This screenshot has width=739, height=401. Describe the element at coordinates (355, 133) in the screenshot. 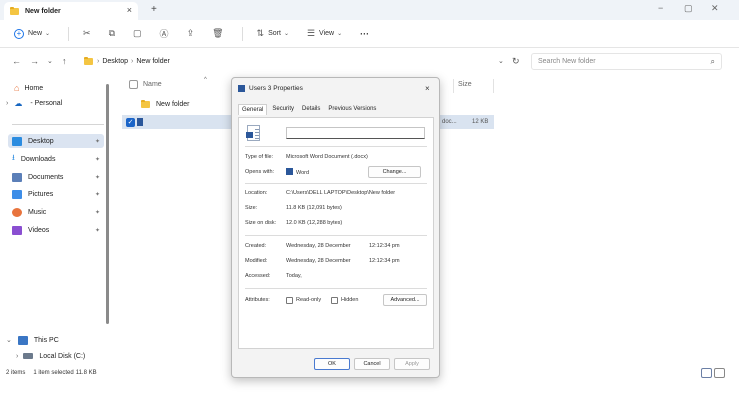

I see `file-name-field` at that location.